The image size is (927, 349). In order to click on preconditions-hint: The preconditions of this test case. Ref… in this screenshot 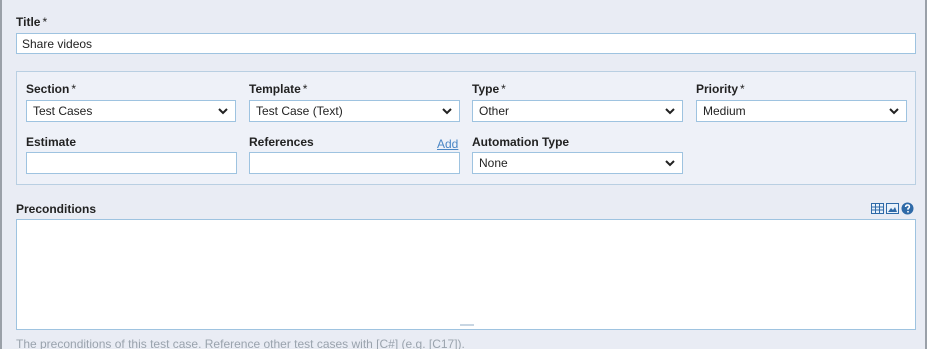, I will do `click(240, 343)`.